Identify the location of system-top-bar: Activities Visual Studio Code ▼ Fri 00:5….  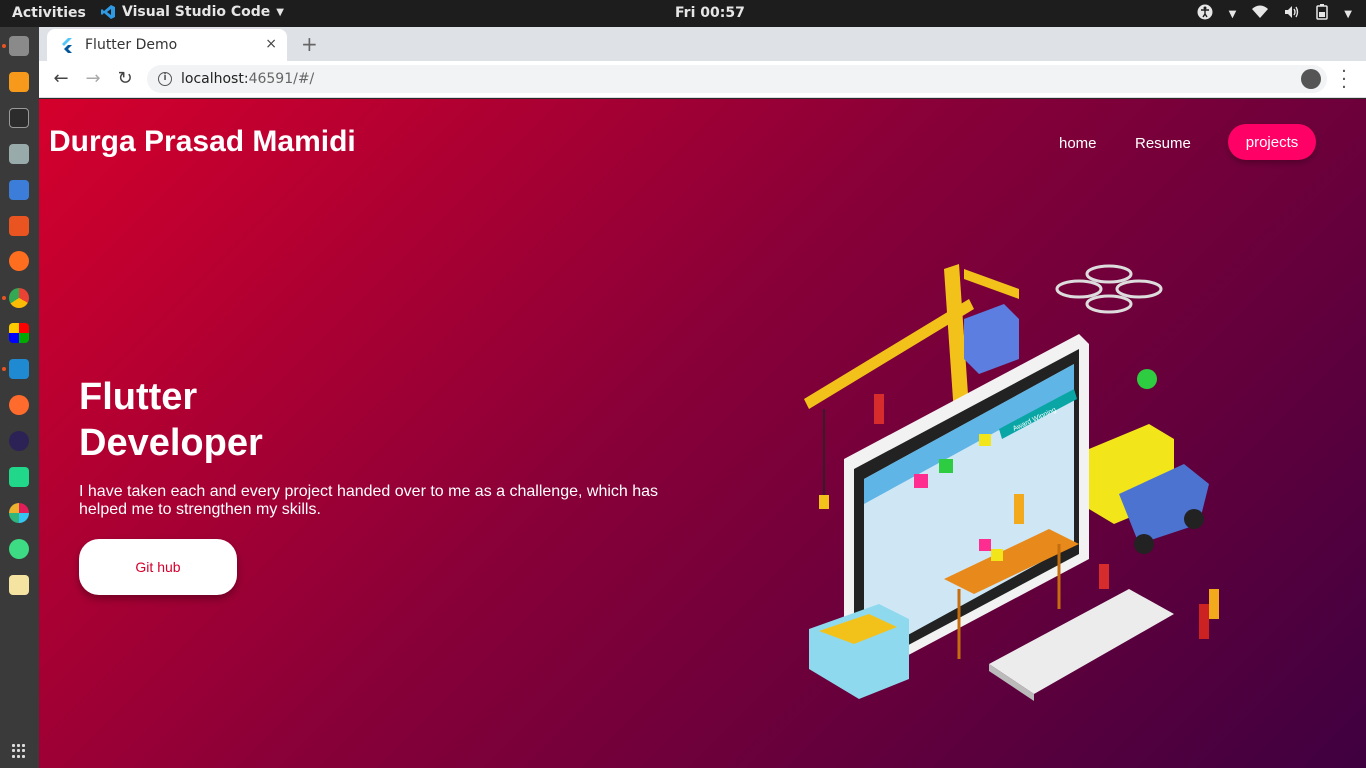
(683, 13).